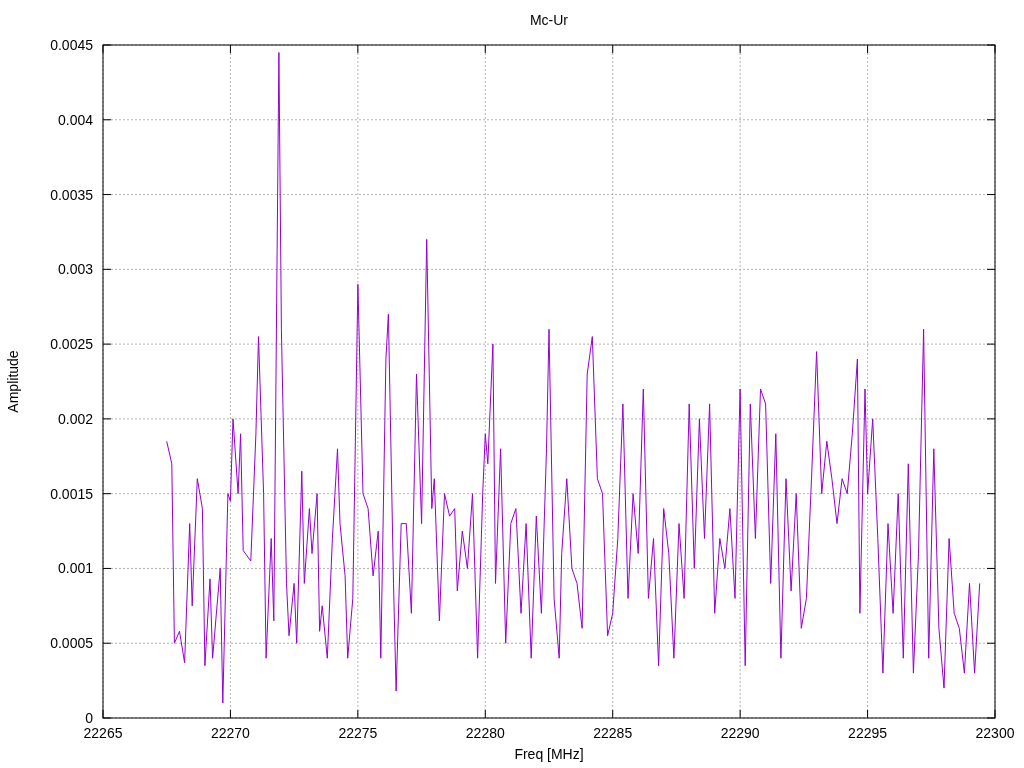 The width and height of the screenshot is (1024, 768). Describe the element at coordinates (549, 20) in the screenshot. I see `chart-title: Mc-Ur` at that location.